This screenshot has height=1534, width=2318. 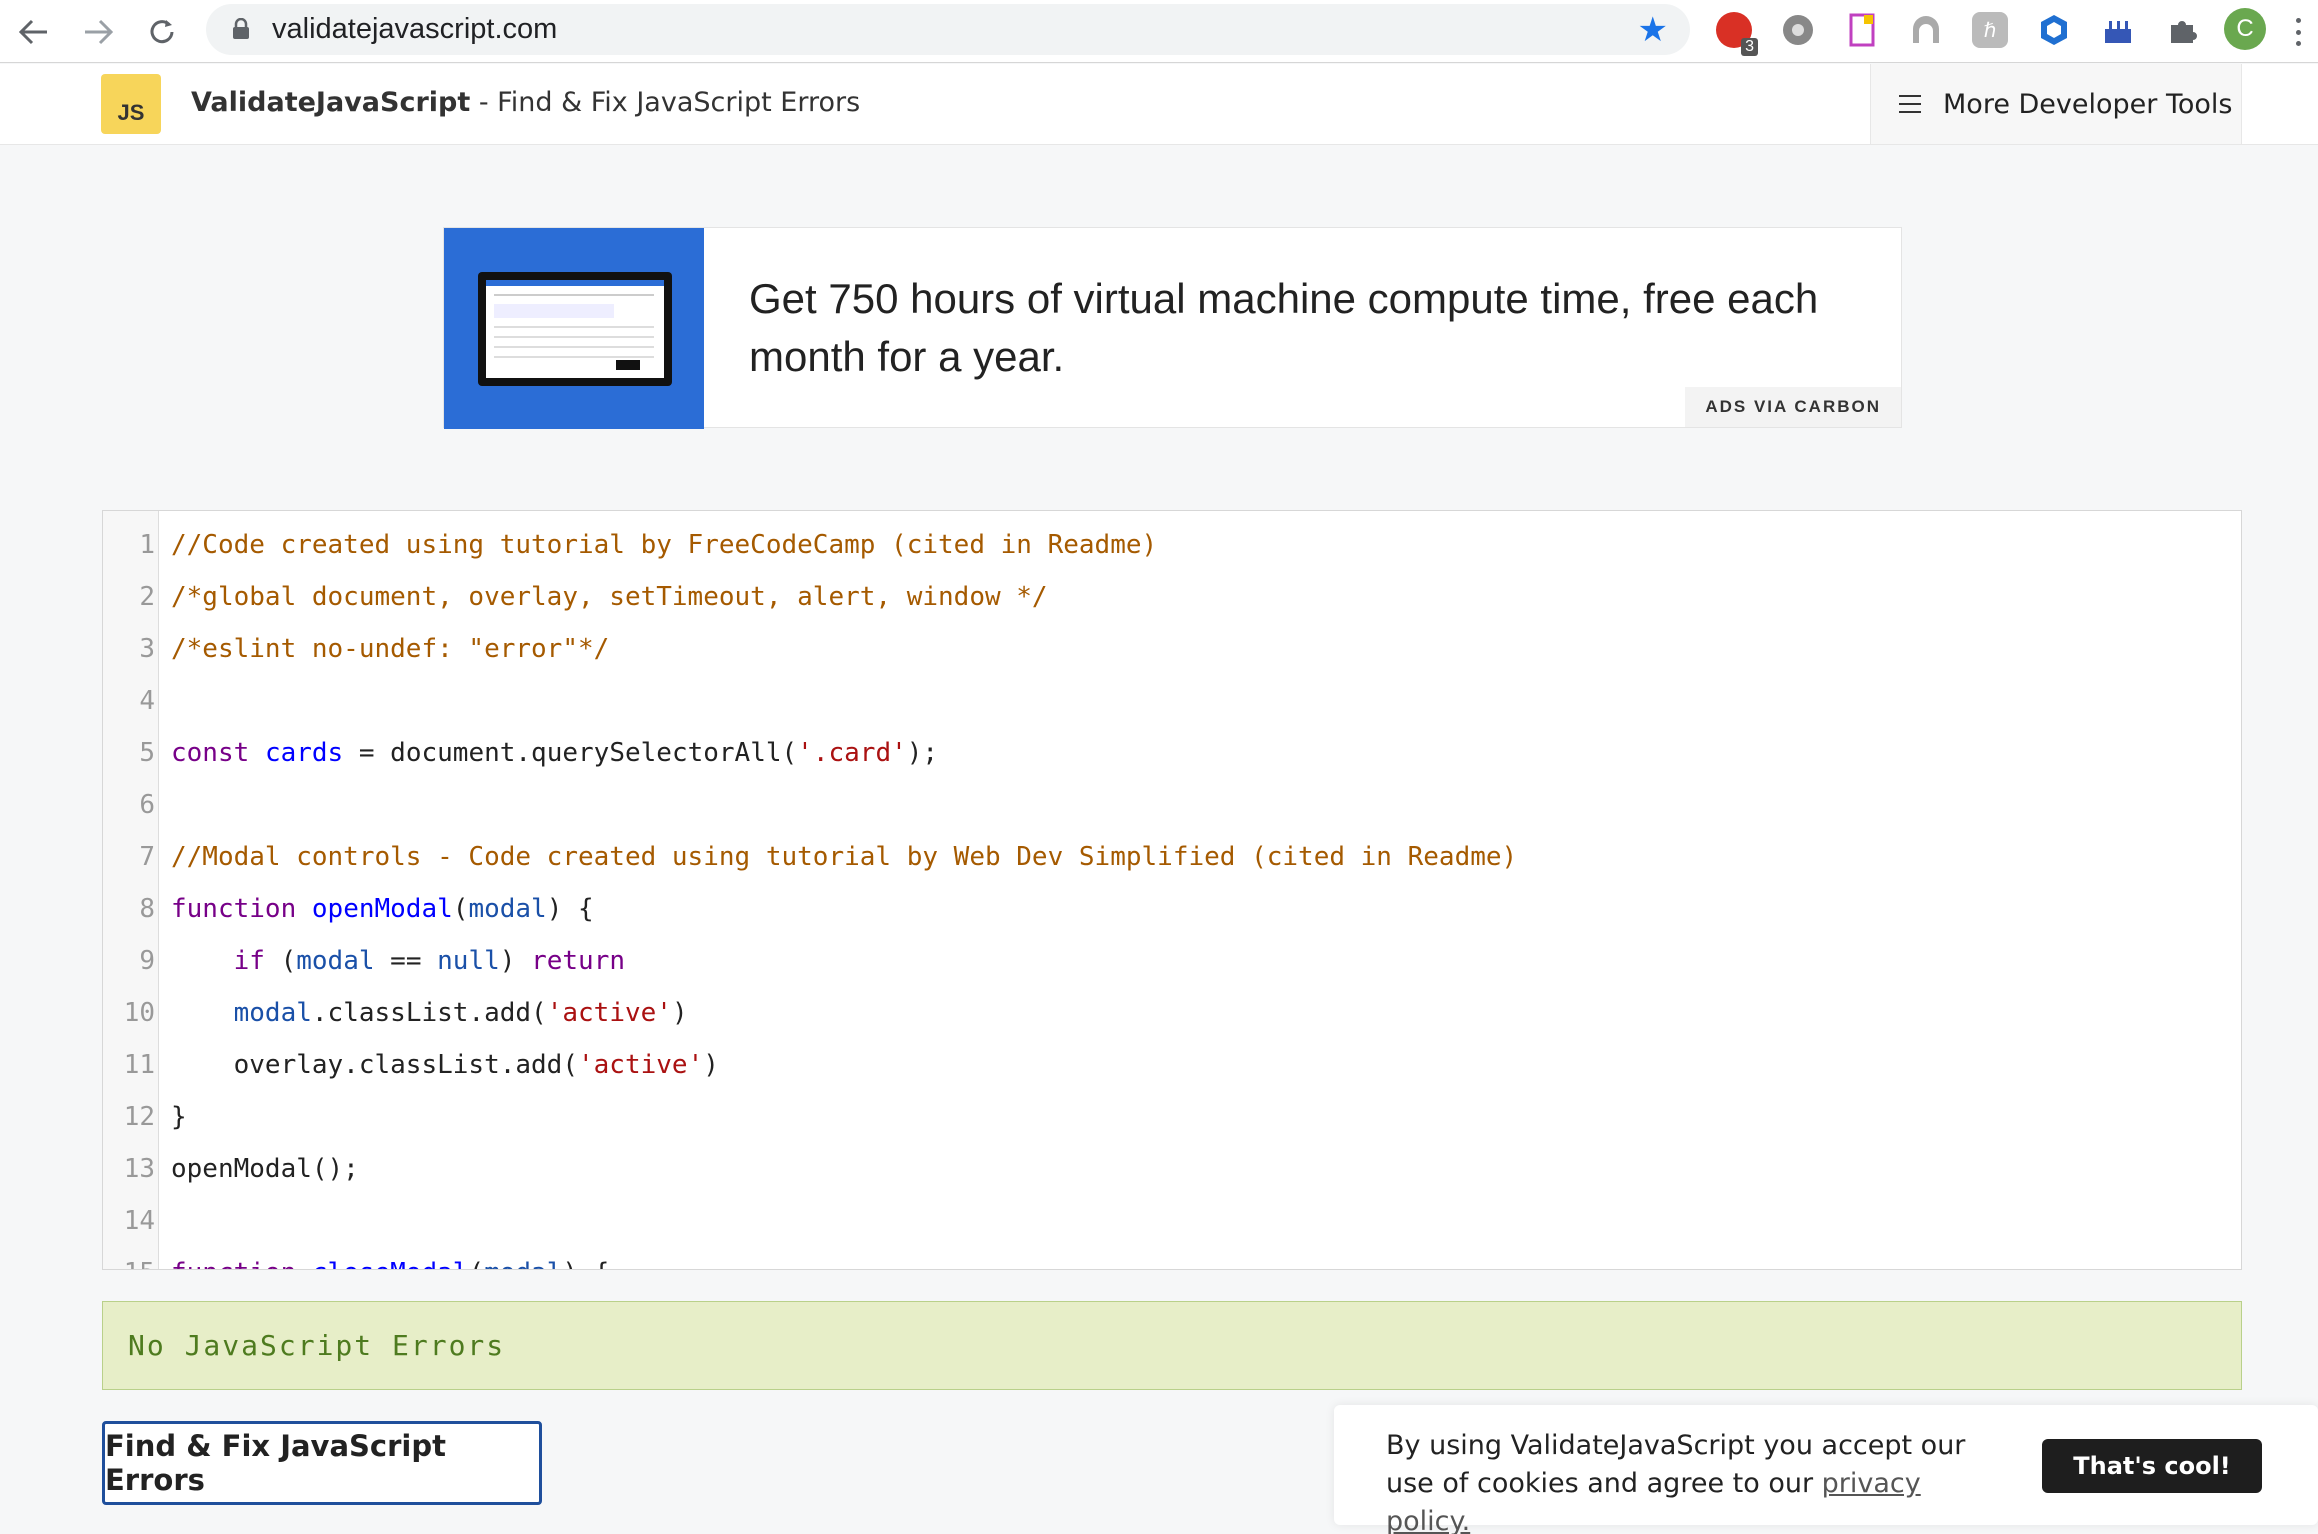 I want to click on extension-hex-icon, so click(x=2054, y=30).